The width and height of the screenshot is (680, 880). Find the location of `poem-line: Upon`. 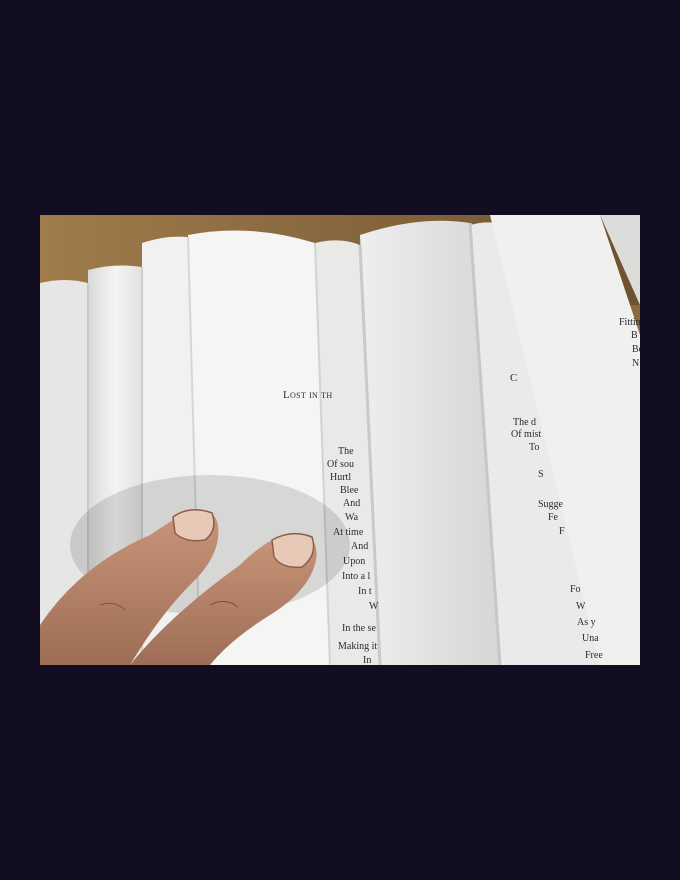

poem-line: Upon is located at coordinates (354, 561).